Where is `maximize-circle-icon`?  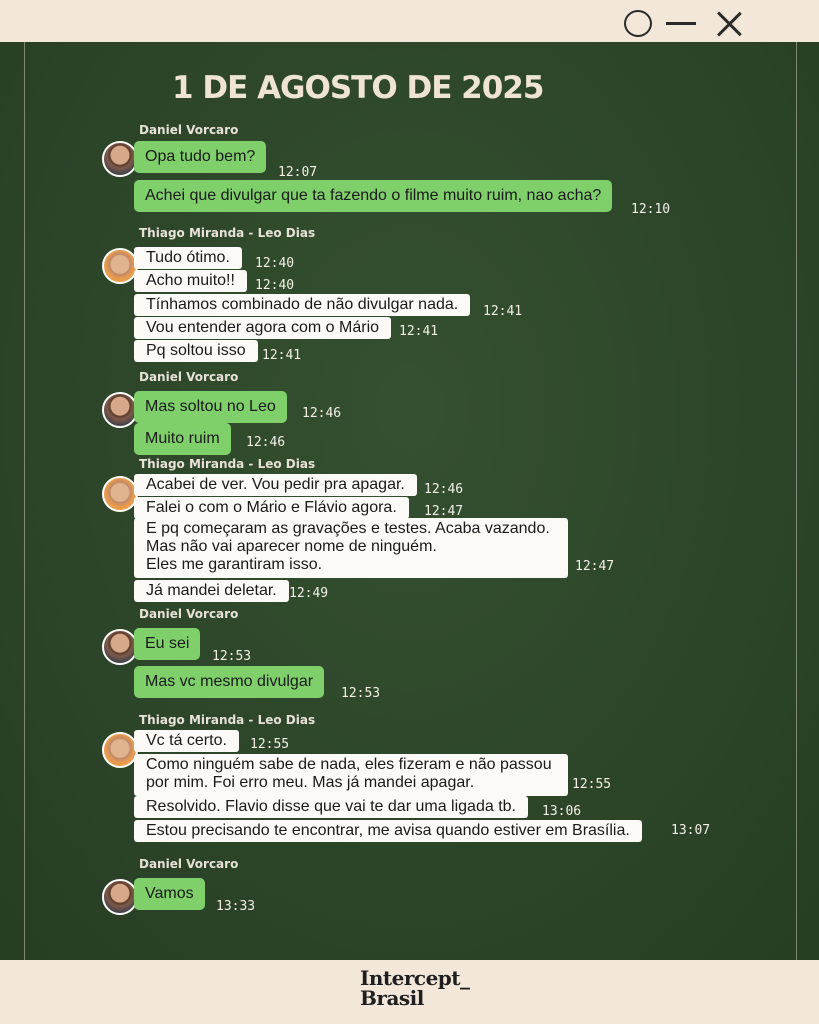 maximize-circle-icon is located at coordinates (638, 23).